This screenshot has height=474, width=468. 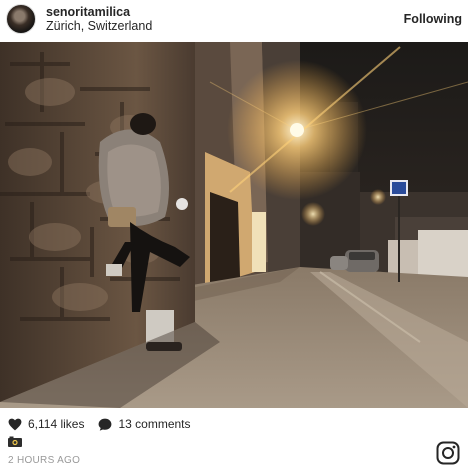 I want to click on likes-group: 6,114 likes, so click(x=46, y=424).